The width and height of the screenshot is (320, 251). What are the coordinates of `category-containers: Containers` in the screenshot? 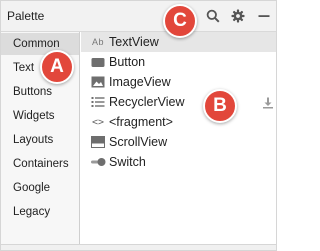 It's located at (40, 164).